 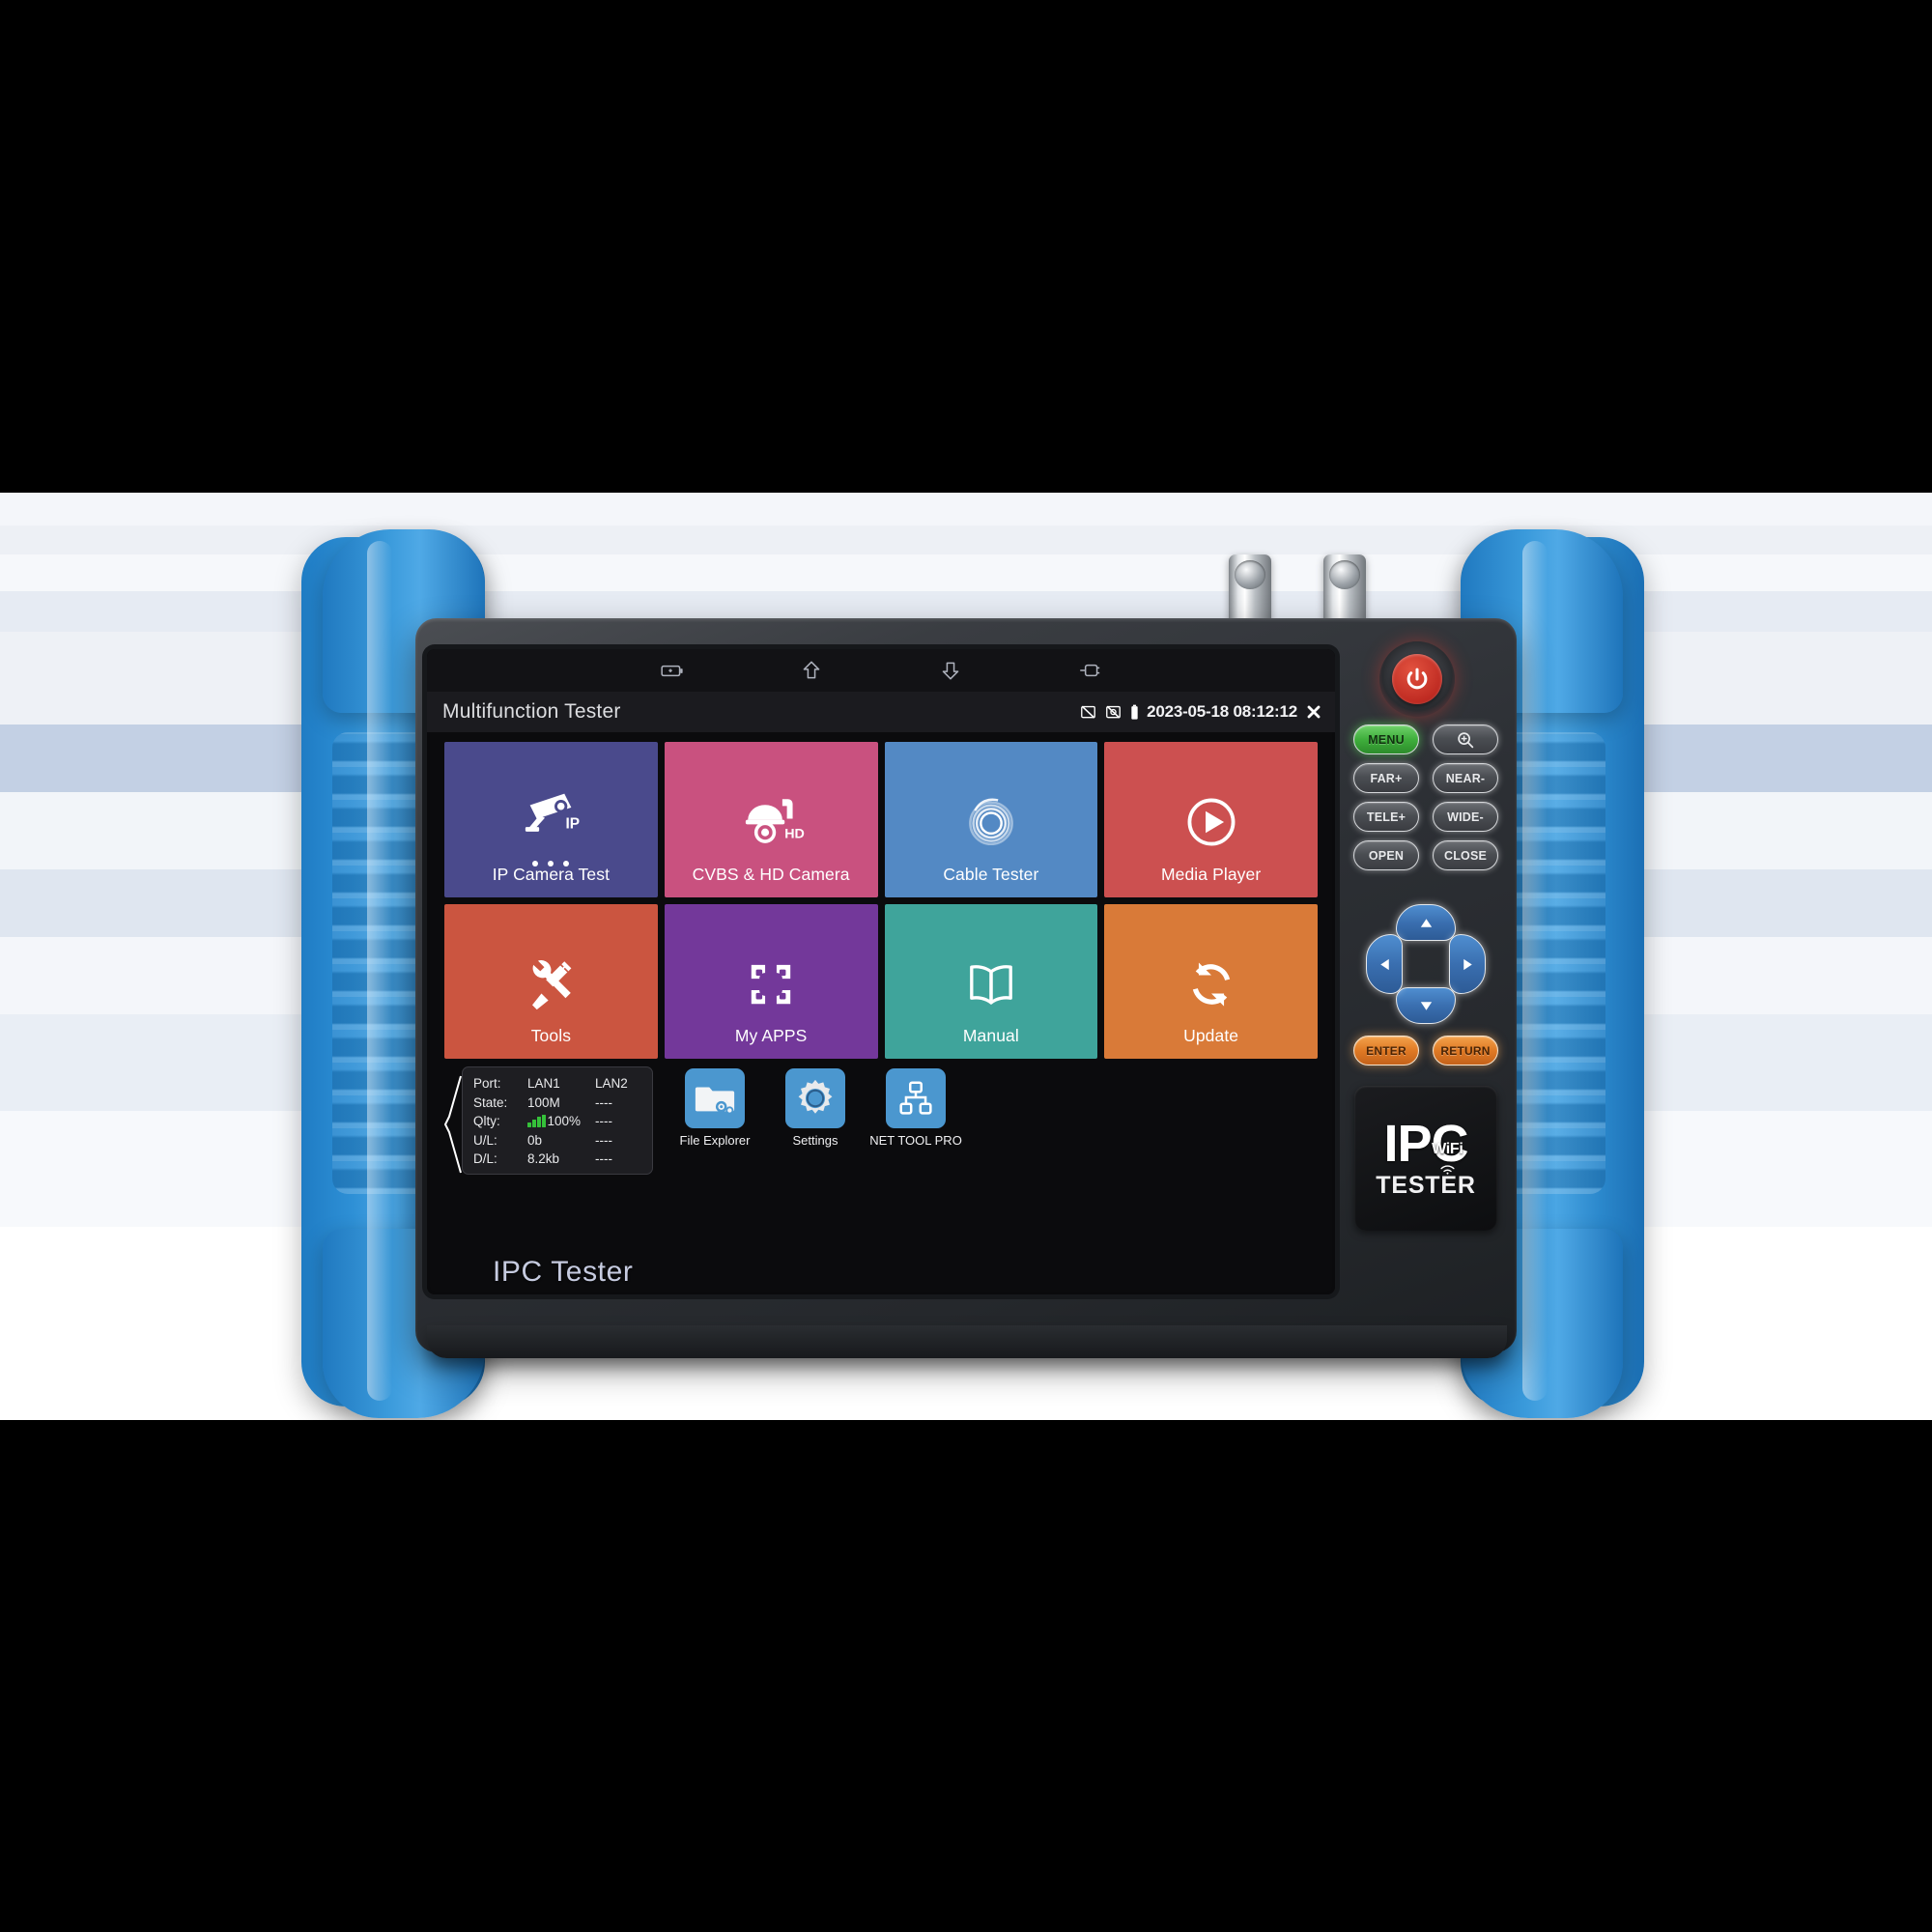 I want to click on key-tele-plus: TELE+, so click(x=1386, y=817).